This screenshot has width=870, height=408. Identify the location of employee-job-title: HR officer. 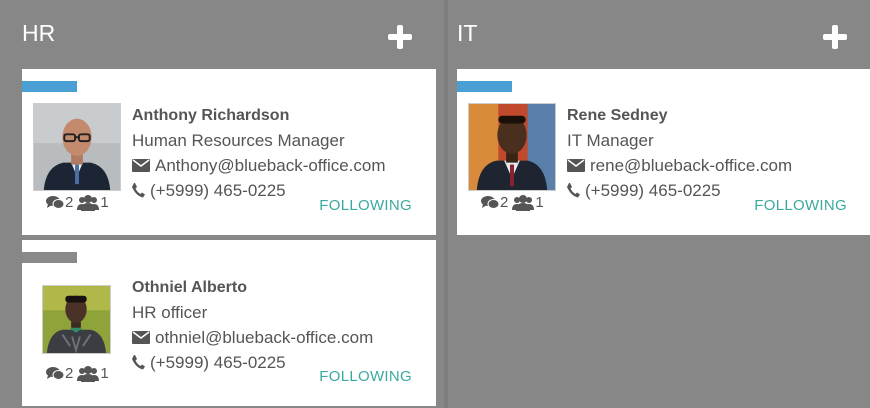
(252, 312).